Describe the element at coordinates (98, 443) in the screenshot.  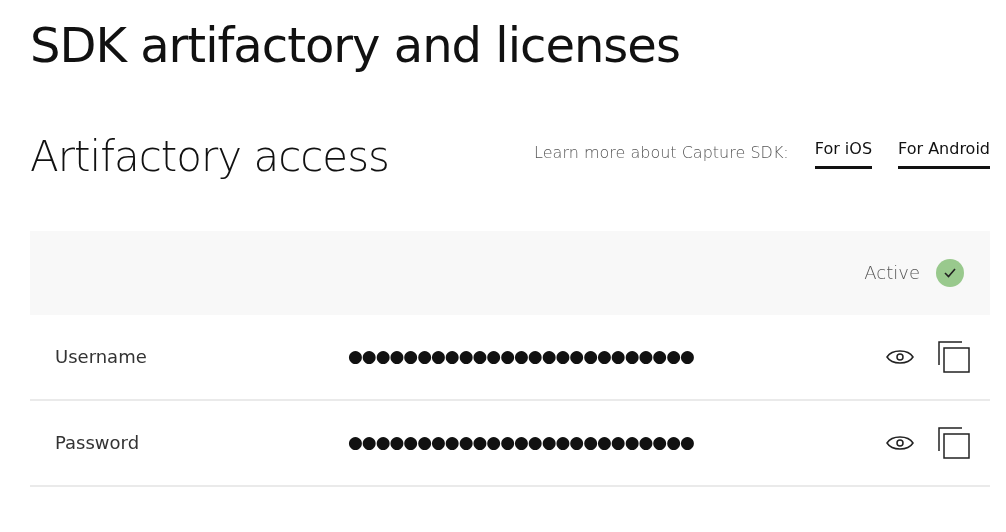
I see `credential-label: Password` at that location.